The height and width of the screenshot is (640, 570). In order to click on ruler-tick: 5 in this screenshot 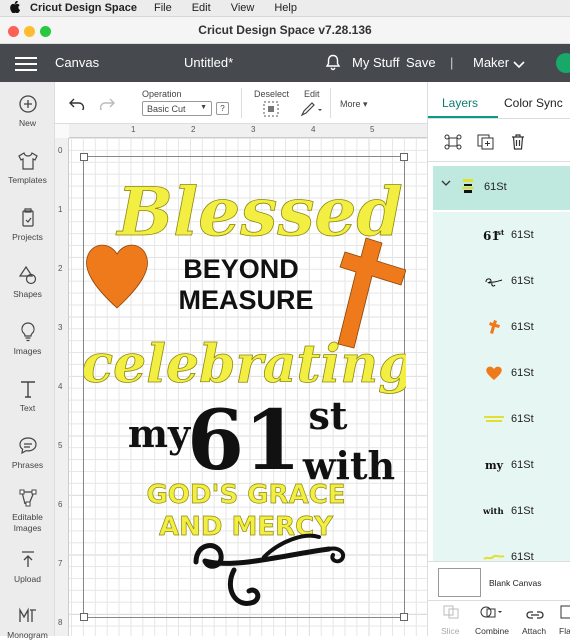, I will do `click(372, 129)`.